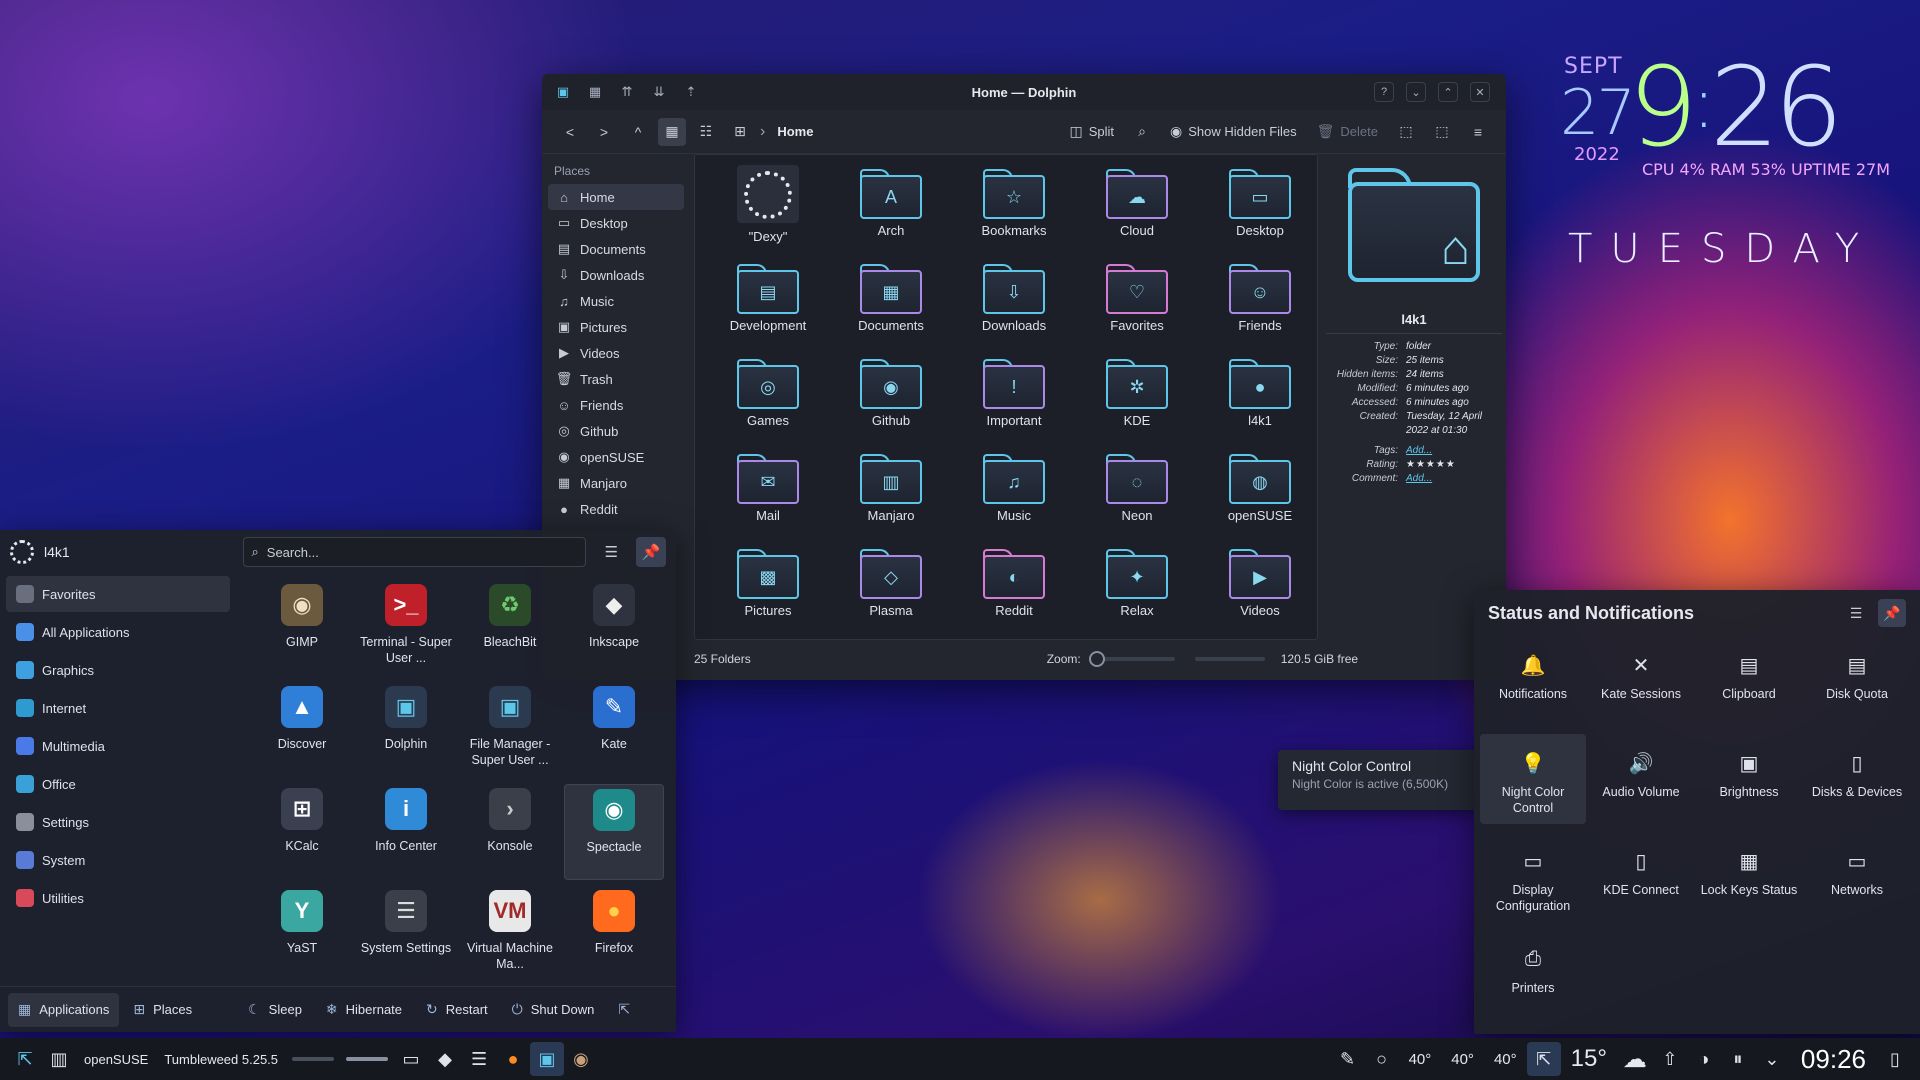  I want to click on tray-brightness: ▣ Brightness, so click(1749, 779).